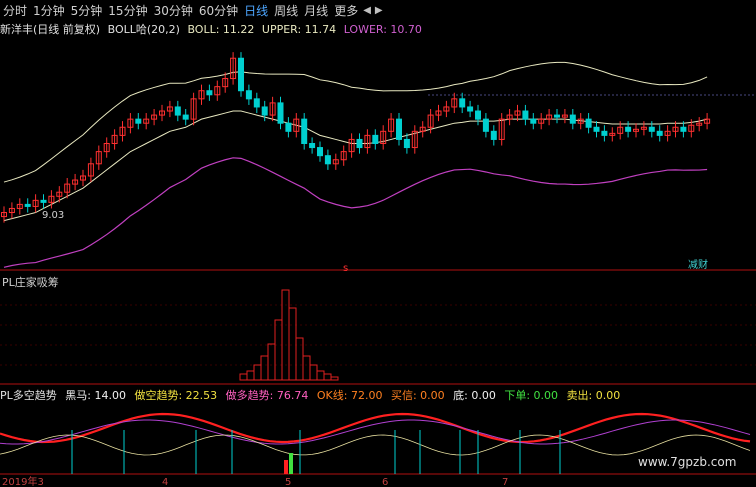 The height and width of the screenshot is (487, 756). Describe the element at coordinates (698, 264) in the screenshot. I see `corner-tag: 减财` at that location.